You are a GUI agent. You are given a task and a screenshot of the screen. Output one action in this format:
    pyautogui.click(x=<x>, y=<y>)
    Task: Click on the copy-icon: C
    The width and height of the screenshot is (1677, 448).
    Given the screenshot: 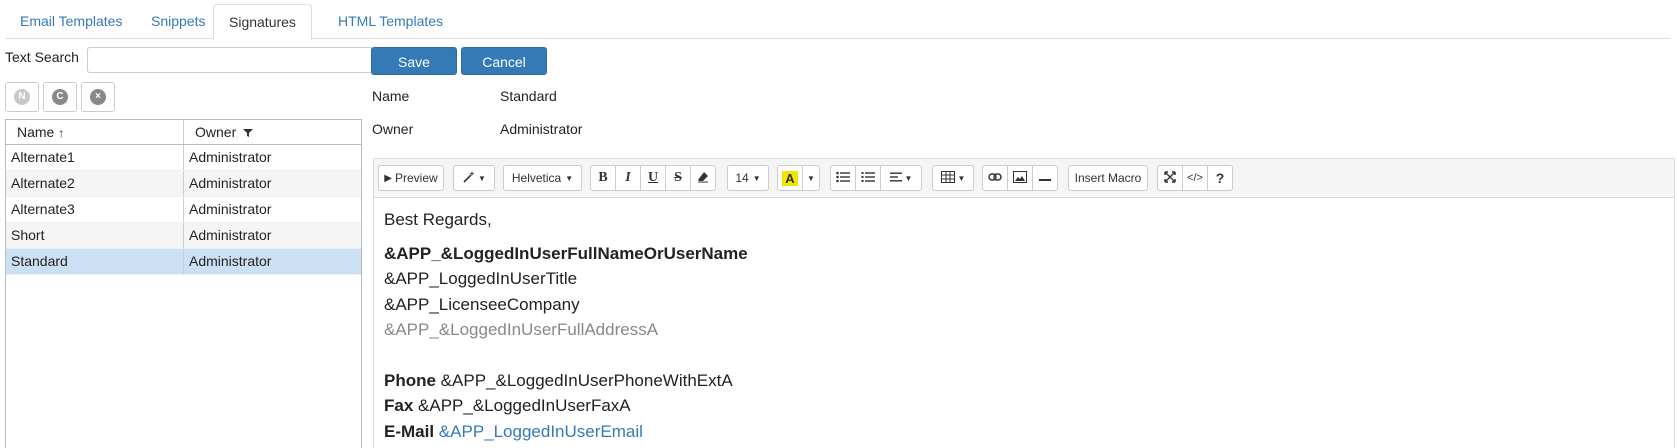 What is the action you would take?
    pyautogui.click(x=60, y=97)
    